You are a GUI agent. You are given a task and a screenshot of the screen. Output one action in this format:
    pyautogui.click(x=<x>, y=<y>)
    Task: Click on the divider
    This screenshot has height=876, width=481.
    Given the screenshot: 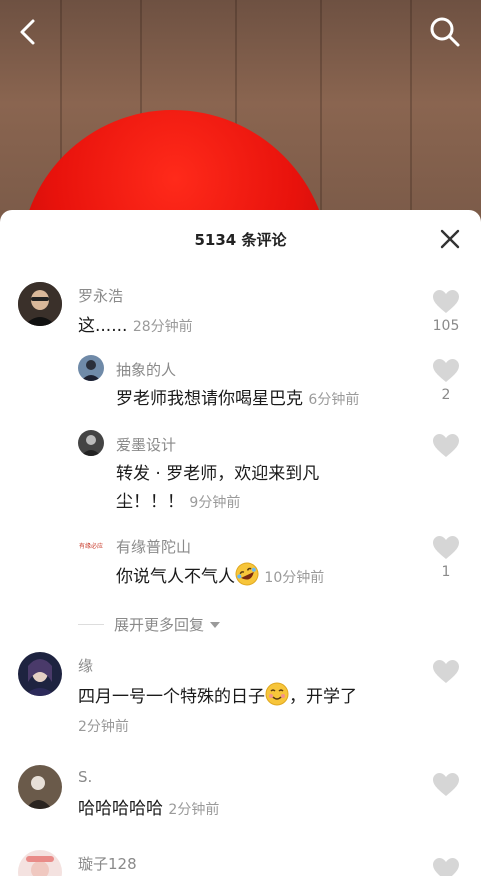 What is the action you would take?
    pyautogui.click(x=91, y=624)
    